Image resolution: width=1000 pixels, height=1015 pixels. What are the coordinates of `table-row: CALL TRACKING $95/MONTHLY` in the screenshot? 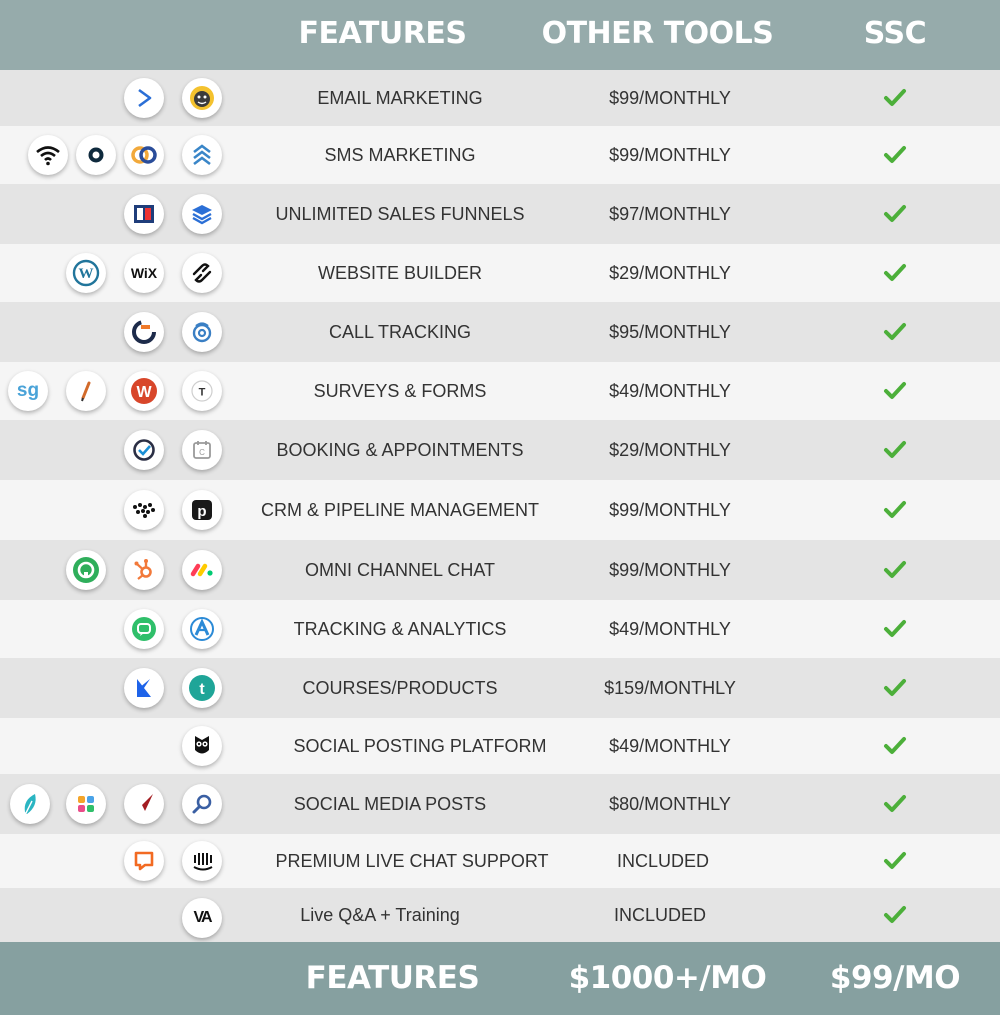 It's located at (500, 332).